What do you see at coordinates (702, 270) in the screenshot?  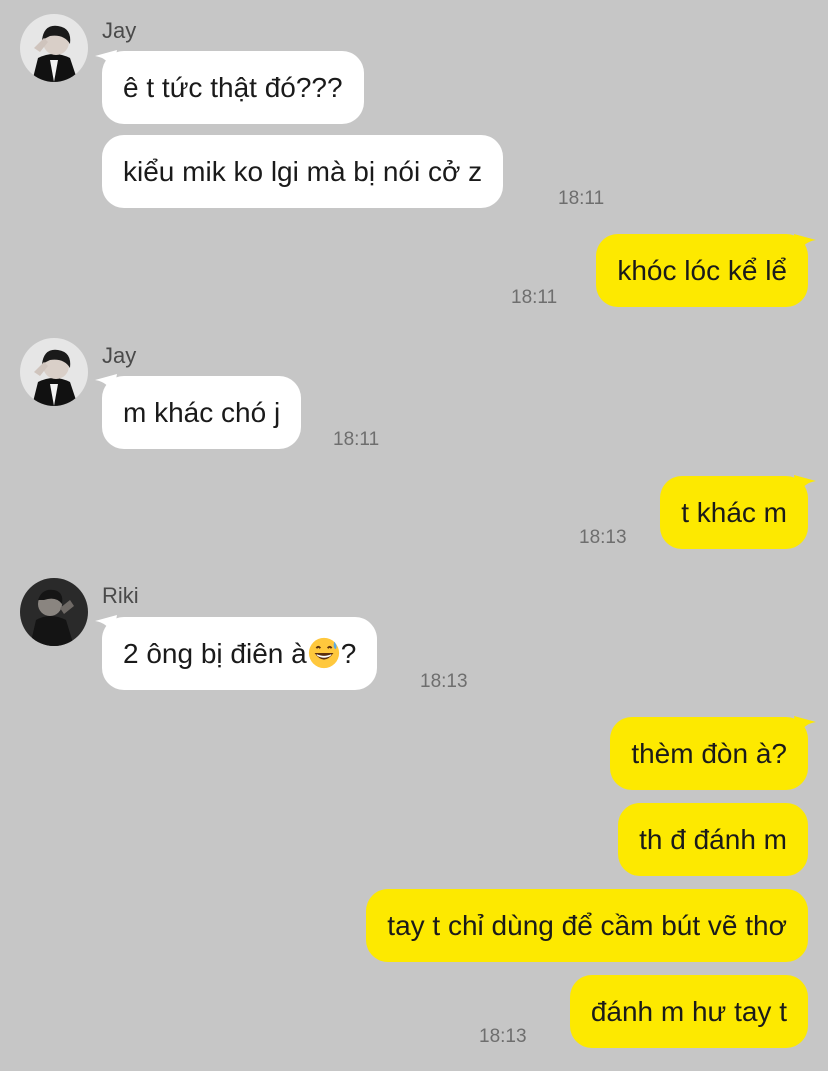 I see `message-bubble: khóc lóc kể lể` at bounding box center [702, 270].